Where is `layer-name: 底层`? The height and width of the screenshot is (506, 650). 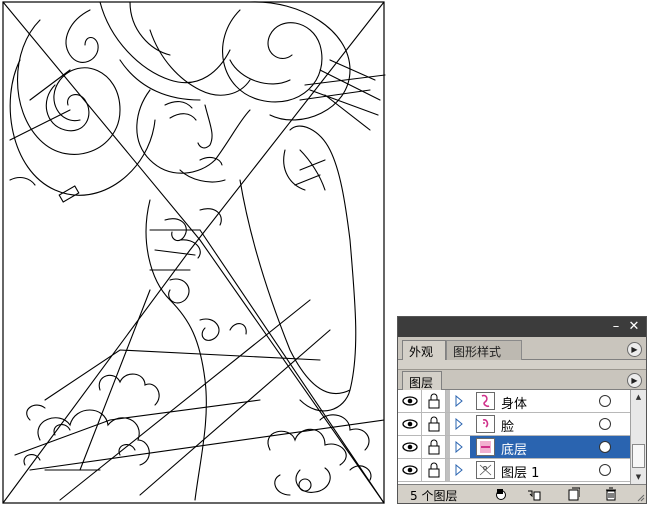 layer-name: 底层 is located at coordinates (514, 448).